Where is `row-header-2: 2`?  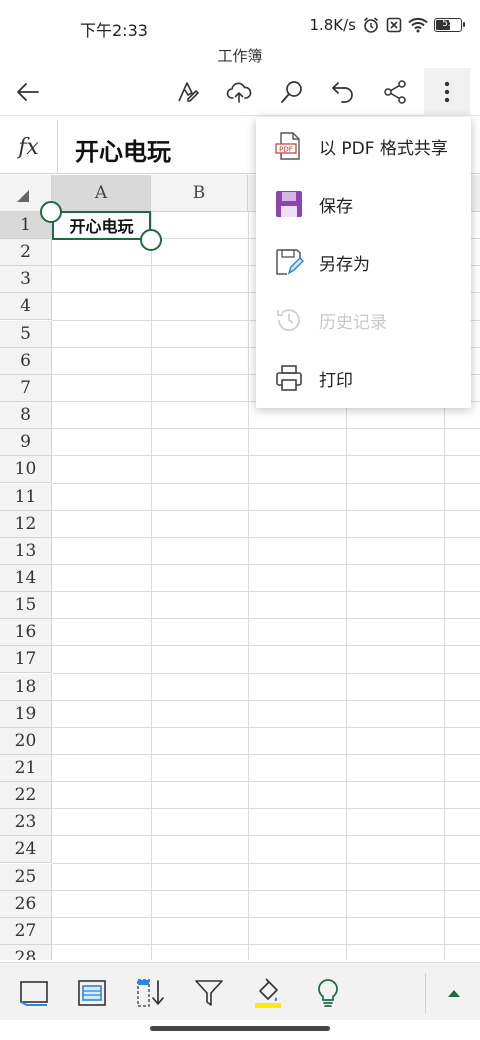
row-header-2: 2 is located at coordinates (26, 253).